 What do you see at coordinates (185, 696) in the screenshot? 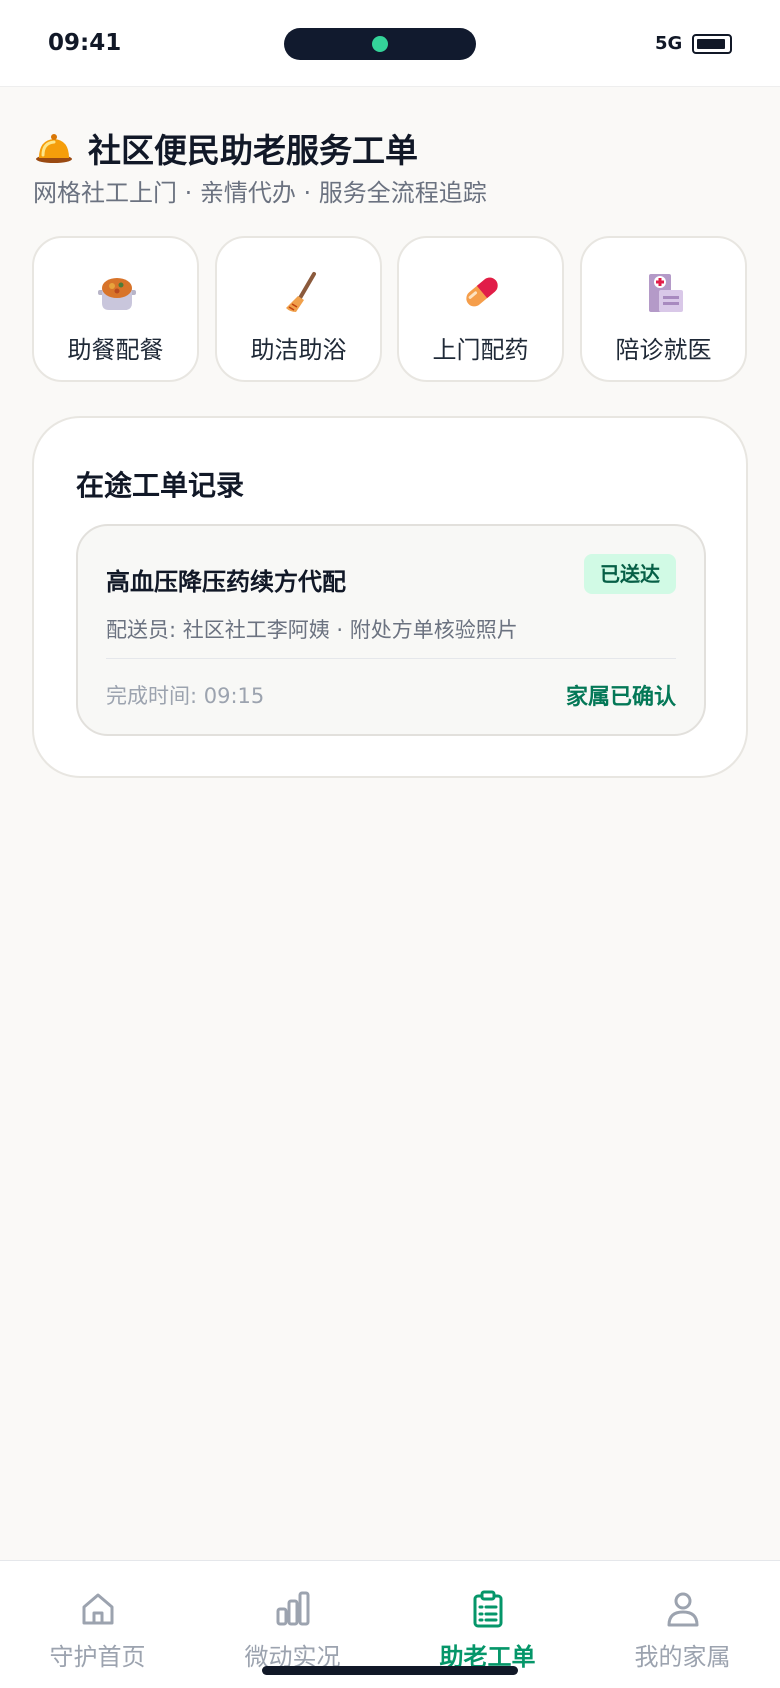
I see `order-completion-time: 完成时间: 09:15` at bounding box center [185, 696].